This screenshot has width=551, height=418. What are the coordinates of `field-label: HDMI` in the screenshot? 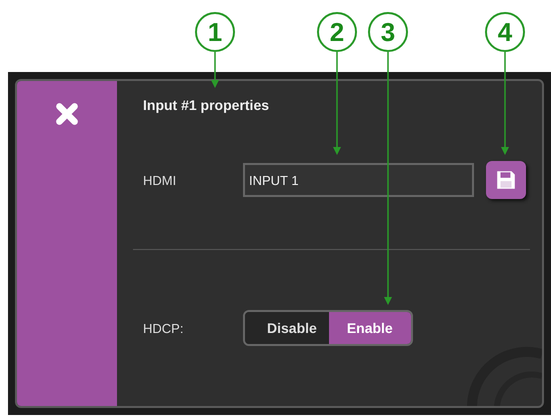 It's located at (160, 180).